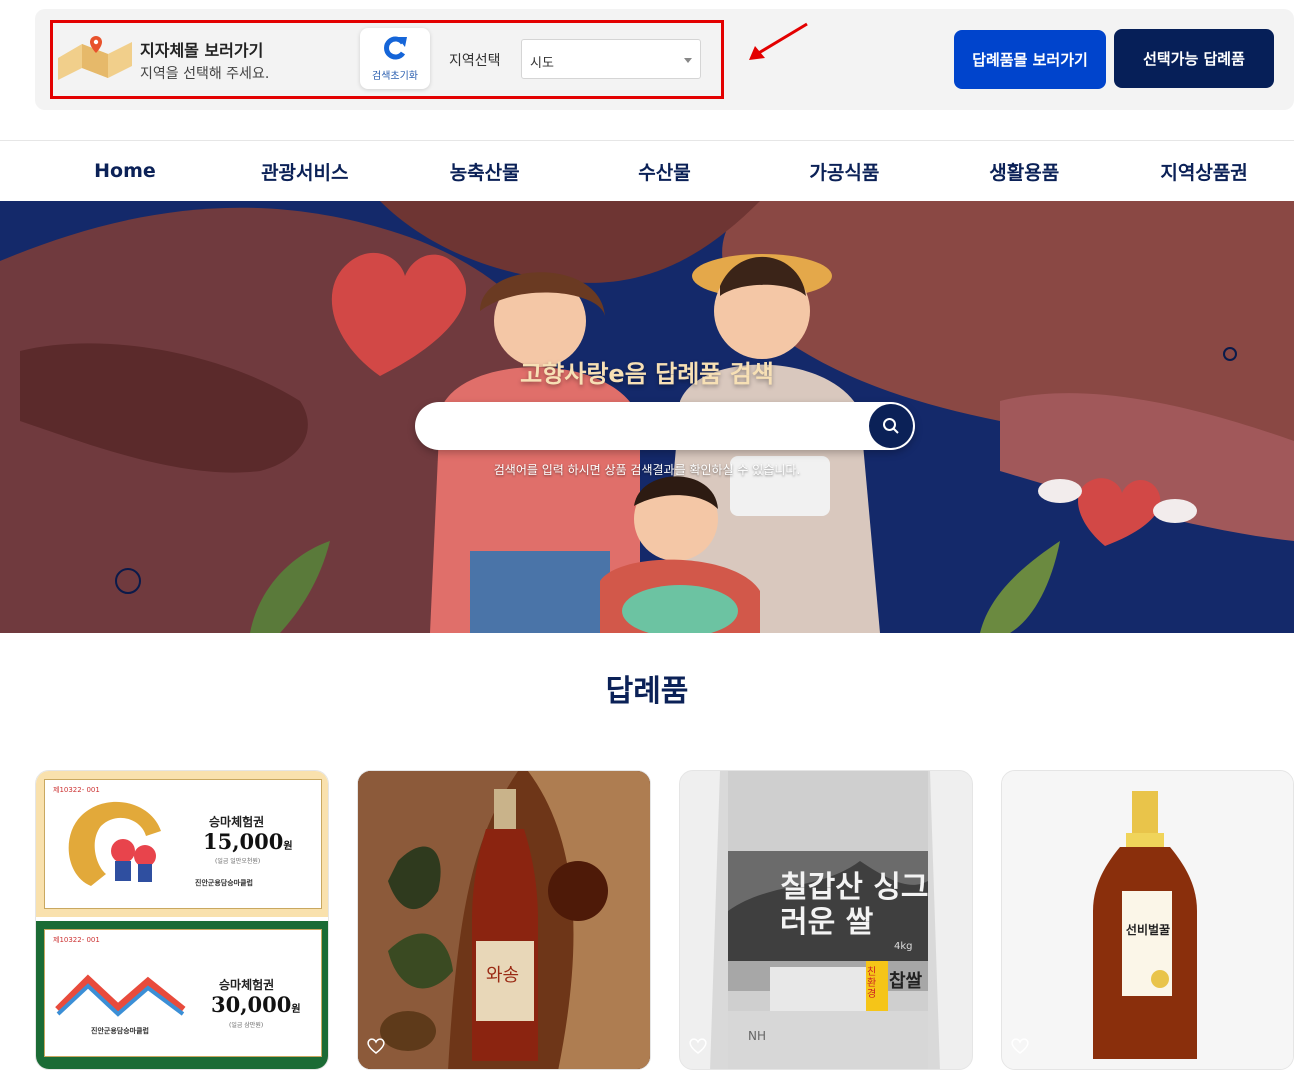 The width and height of the screenshot is (1294, 1070). Describe the element at coordinates (125, 171) in the screenshot. I see `nav-item-home: Home` at that location.